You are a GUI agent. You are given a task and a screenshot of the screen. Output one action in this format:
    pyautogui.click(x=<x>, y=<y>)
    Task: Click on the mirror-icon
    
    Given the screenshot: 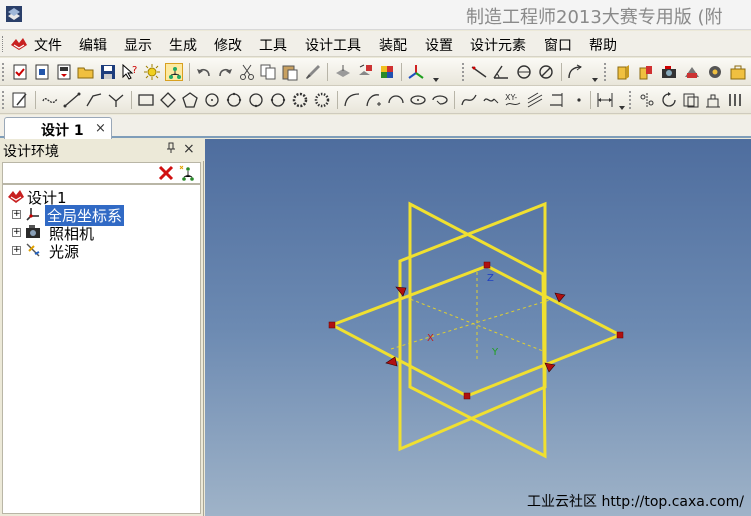 What is the action you would take?
    pyautogui.click(x=647, y=100)
    